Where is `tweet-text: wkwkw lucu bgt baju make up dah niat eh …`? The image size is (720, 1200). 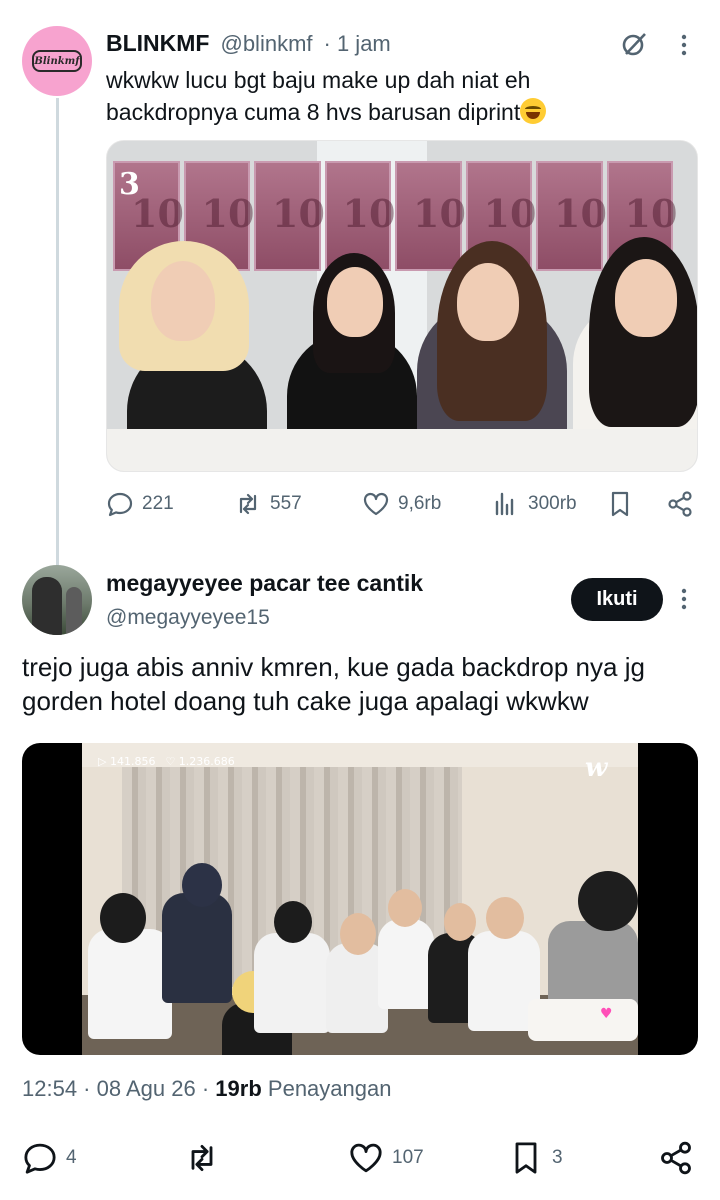
tweet-text: wkwkw lucu bgt baju make up dah niat eh … is located at coordinates (386, 96).